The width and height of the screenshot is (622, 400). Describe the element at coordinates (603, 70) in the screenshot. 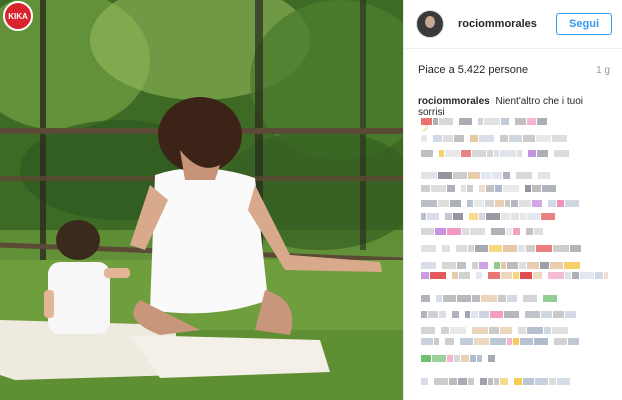

I see `post-time: 1 g` at that location.